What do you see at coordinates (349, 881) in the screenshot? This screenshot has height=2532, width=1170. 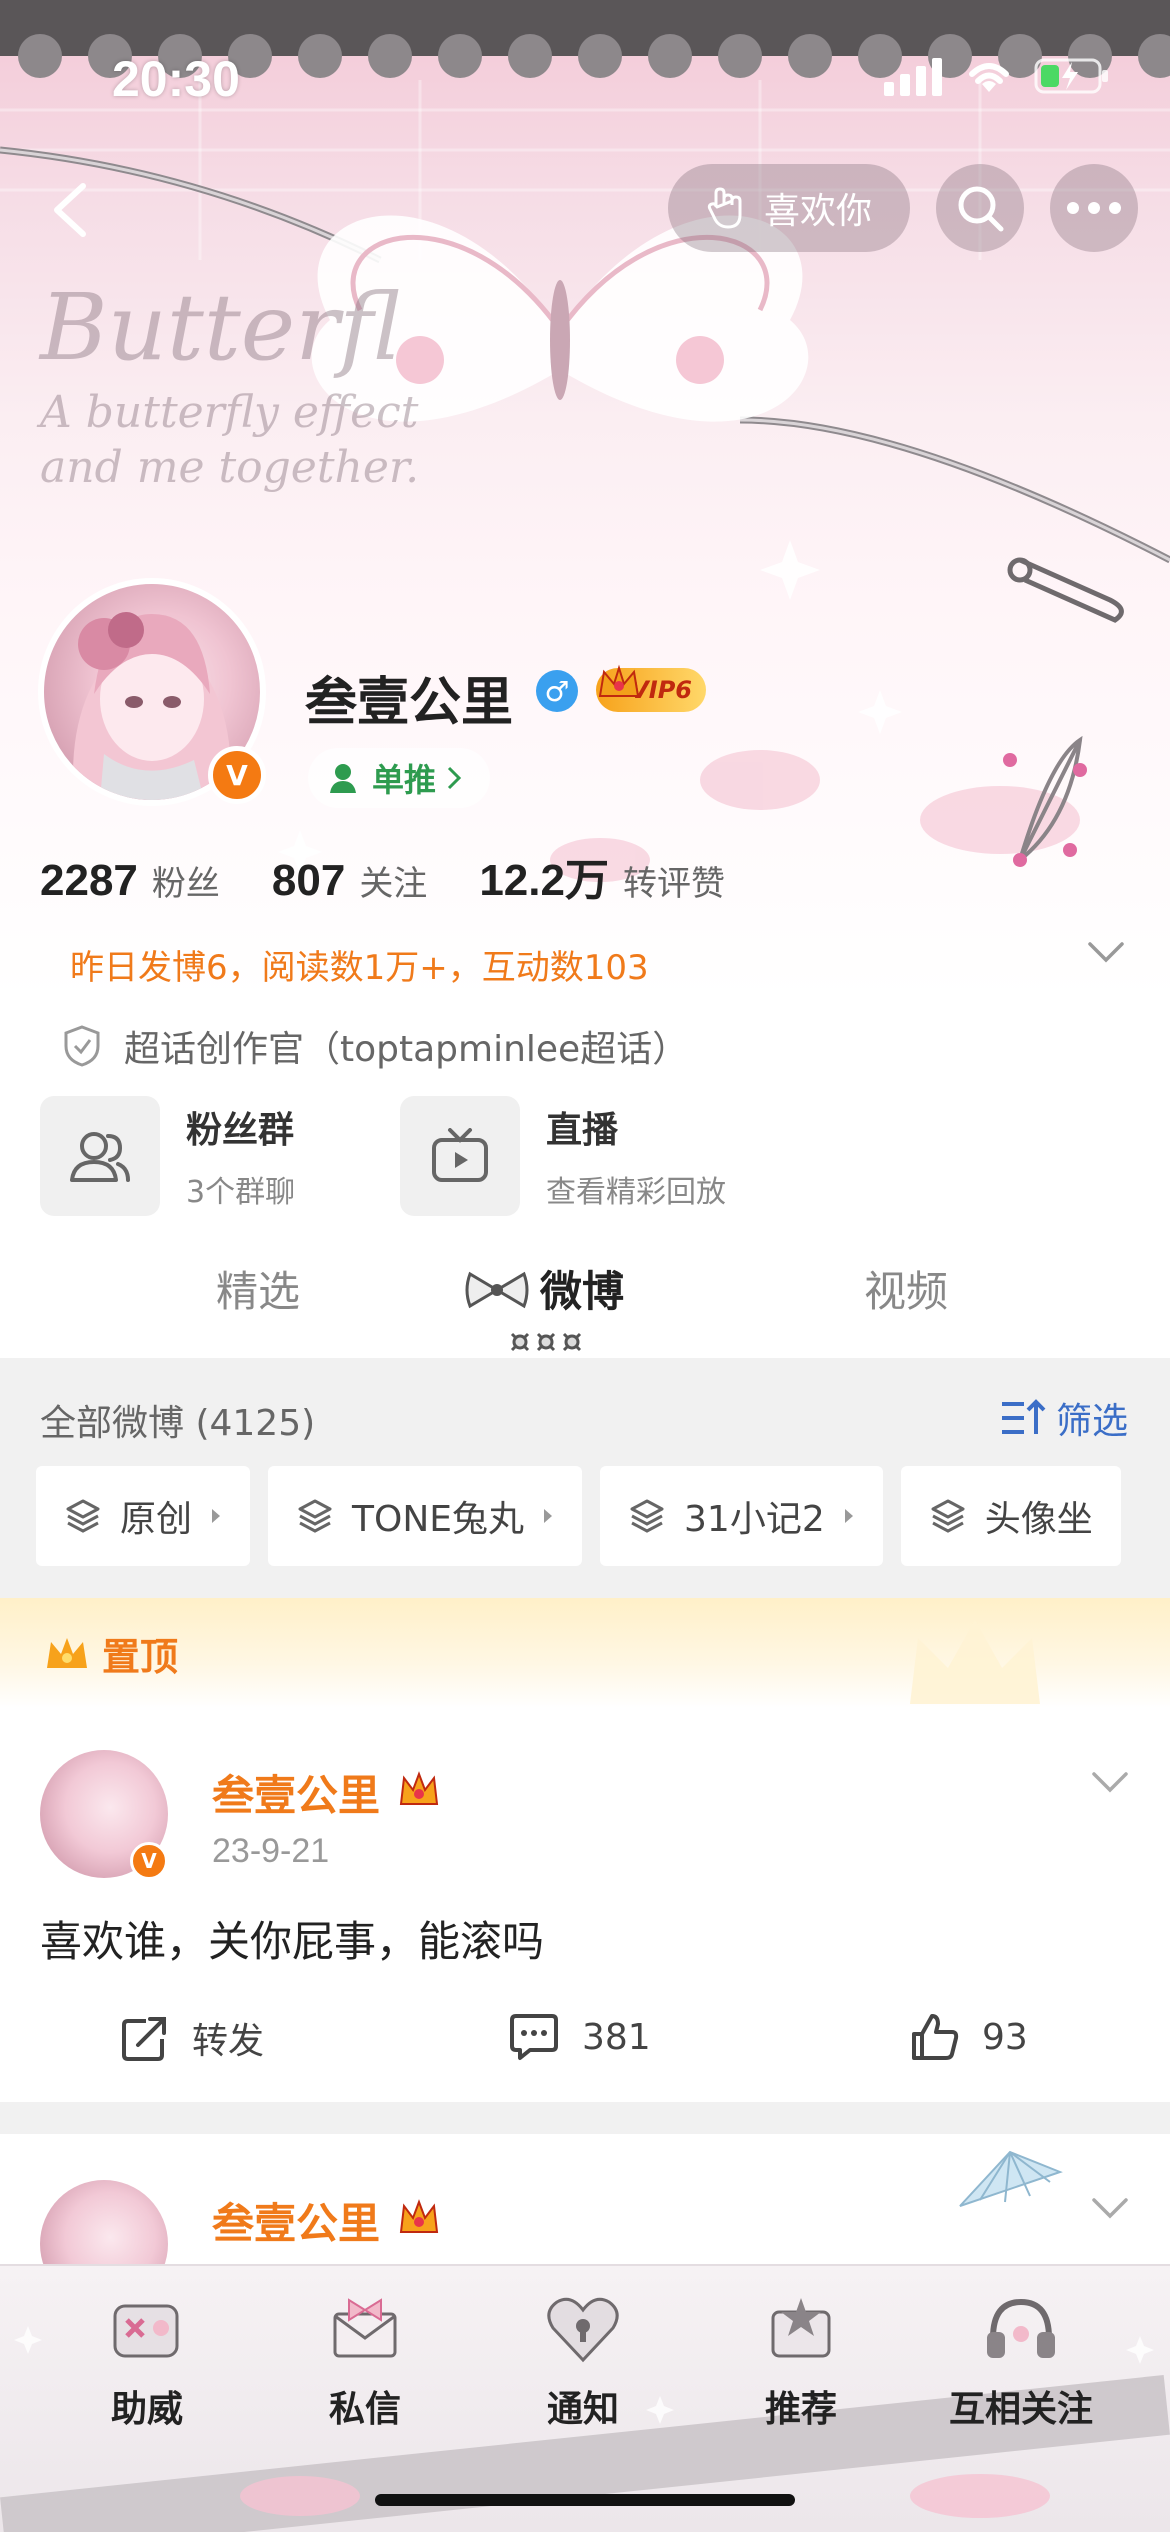 I see `stat-following: 807 关注` at bounding box center [349, 881].